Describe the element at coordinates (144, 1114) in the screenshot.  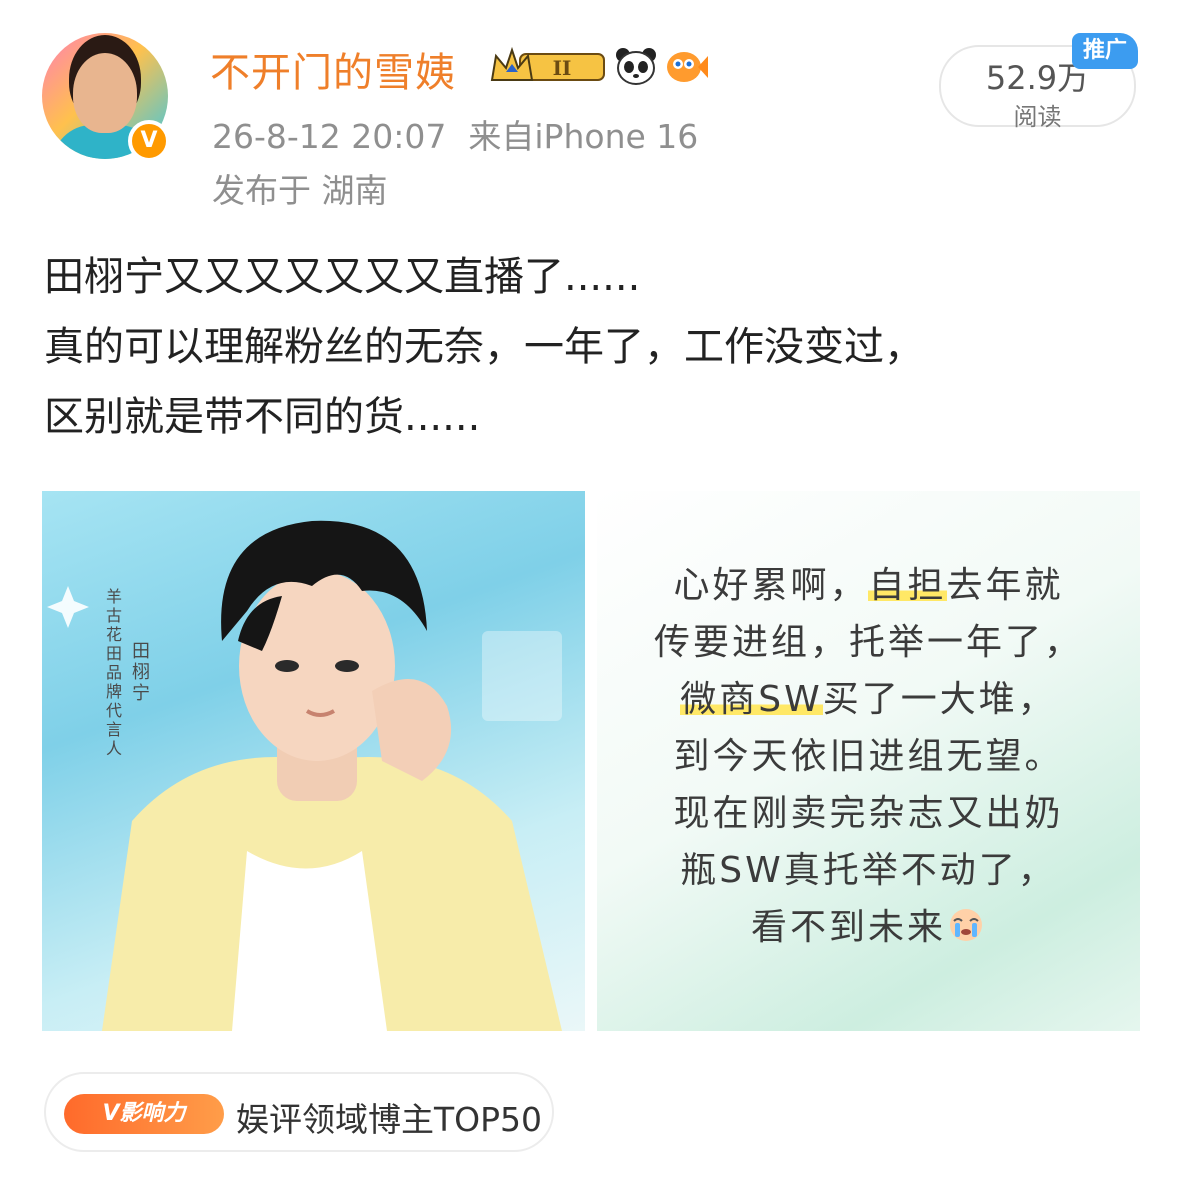
I see `influence-badge: V影响力` at that location.